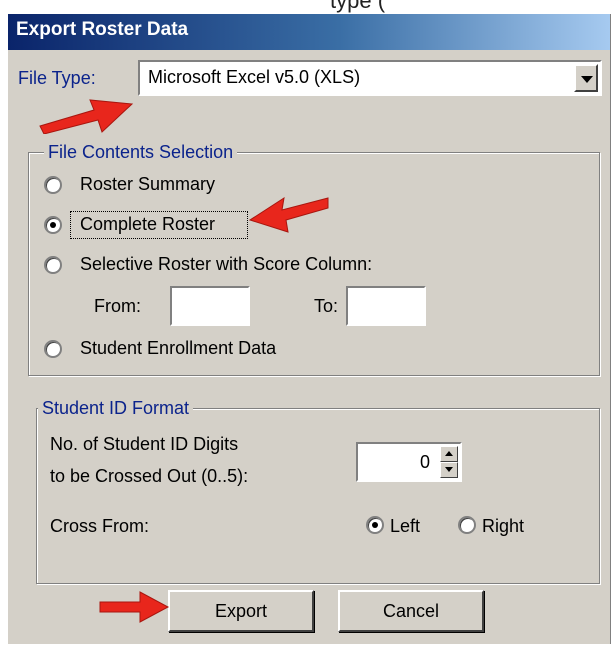 The image size is (615, 646). Describe the element at coordinates (586, 78) in the screenshot. I see `dropdown-arrow-icon` at that location.